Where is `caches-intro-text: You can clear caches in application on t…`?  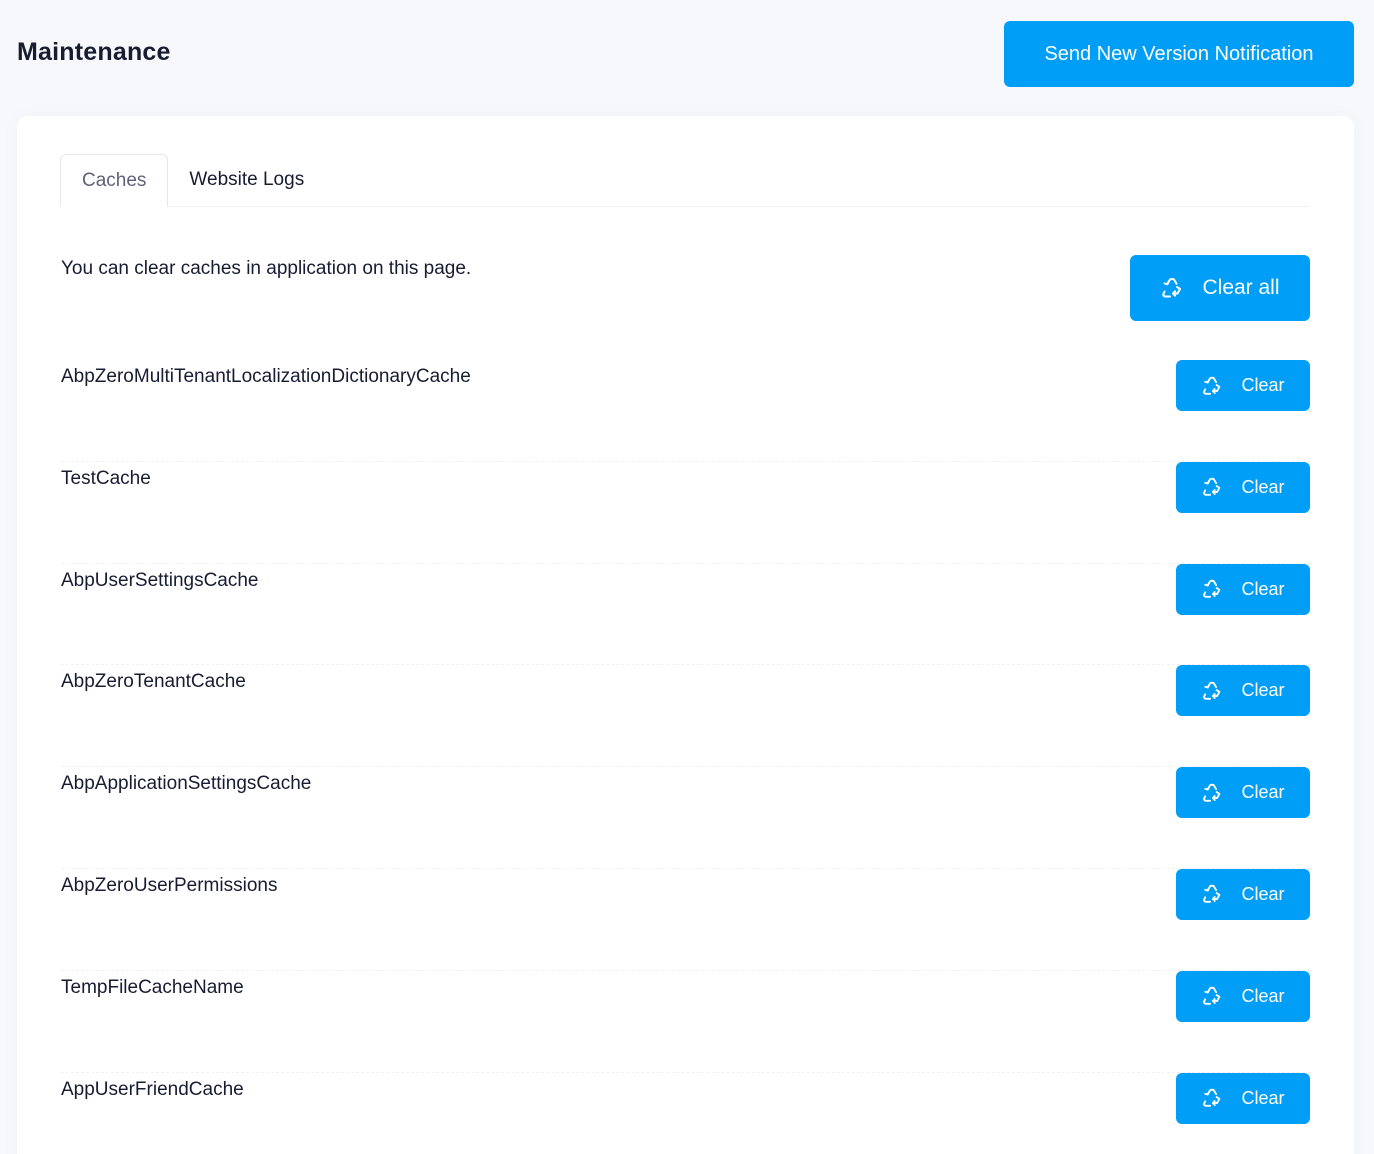 caches-intro-text: You can clear caches in application on t… is located at coordinates (266, 268).